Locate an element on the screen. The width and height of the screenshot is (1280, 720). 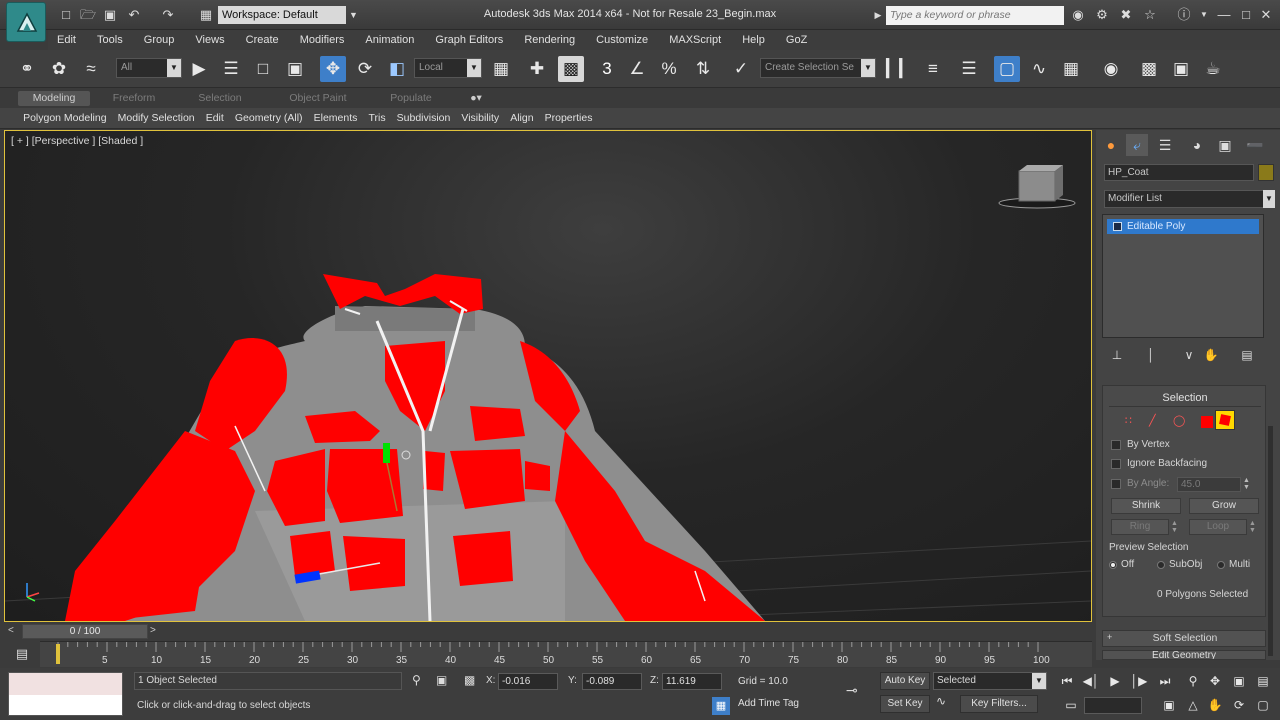
maximize-icon: □ is located at coordinates (1246, 15).